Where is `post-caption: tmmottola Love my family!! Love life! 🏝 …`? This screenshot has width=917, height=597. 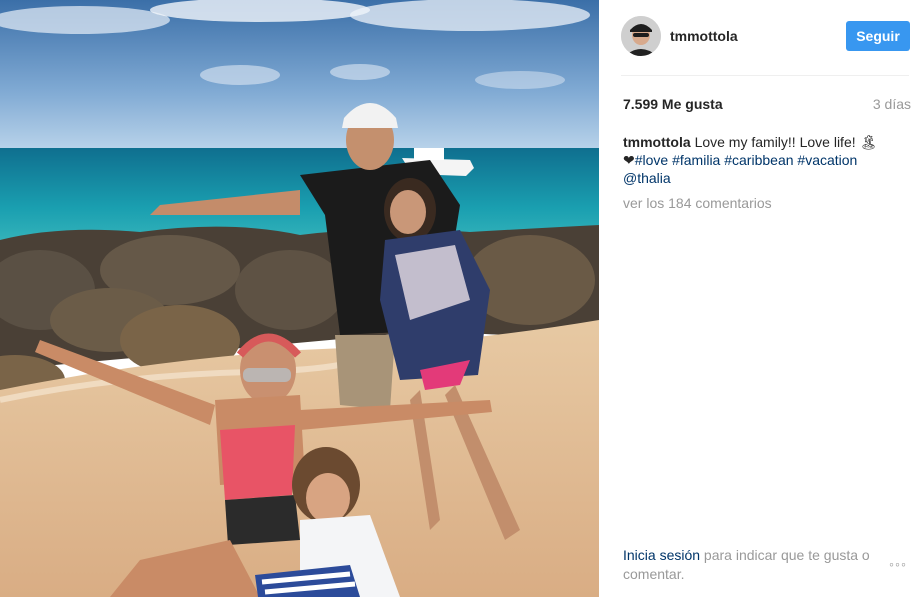
post-caption: tmmottola Love my family!! Love life! 🏝 … is located at coordinates (765, 160).